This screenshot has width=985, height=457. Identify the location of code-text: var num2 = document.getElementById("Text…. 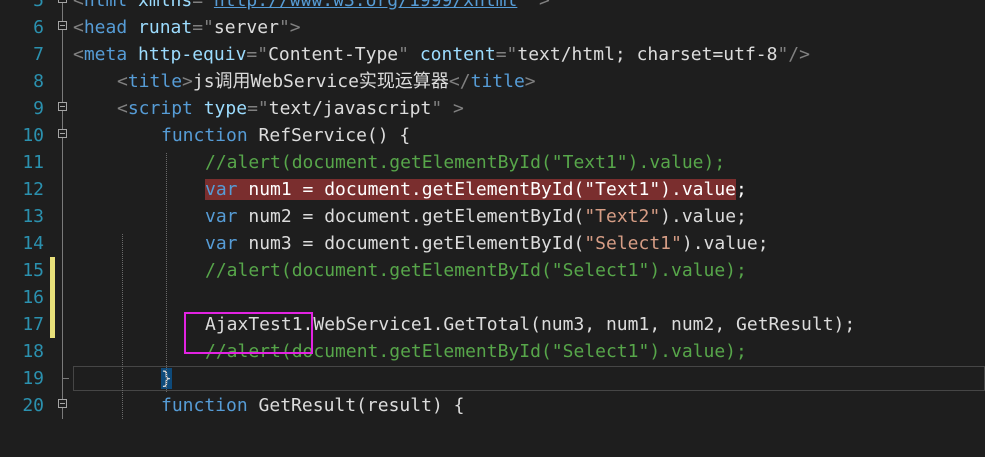
(476, 216).